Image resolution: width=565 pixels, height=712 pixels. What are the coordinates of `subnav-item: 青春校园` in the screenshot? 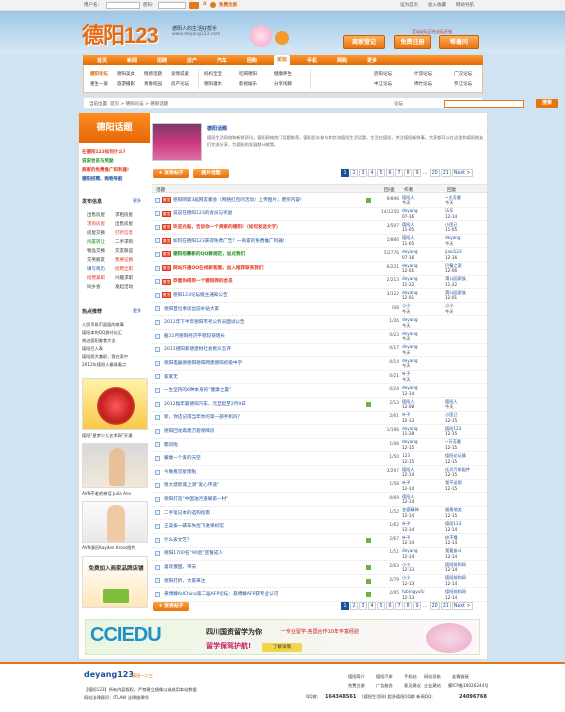 It's located at (153, 84).